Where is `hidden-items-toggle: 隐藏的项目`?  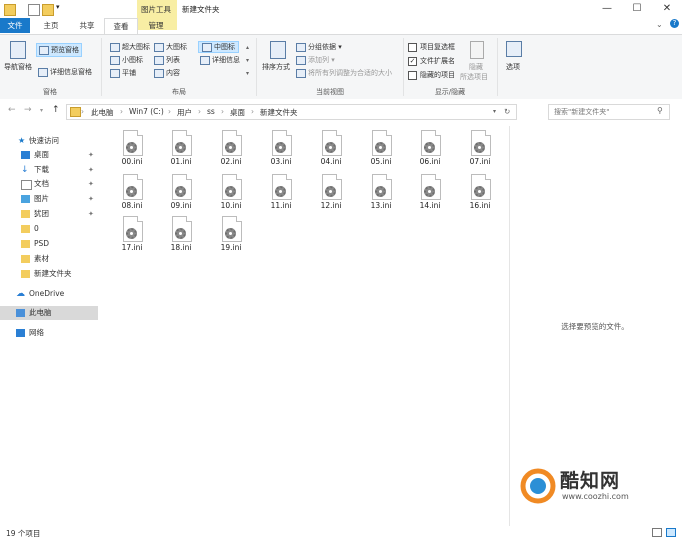 hidden-items-toggle: 隐藏的项目 is located at coordinates (431, 75).